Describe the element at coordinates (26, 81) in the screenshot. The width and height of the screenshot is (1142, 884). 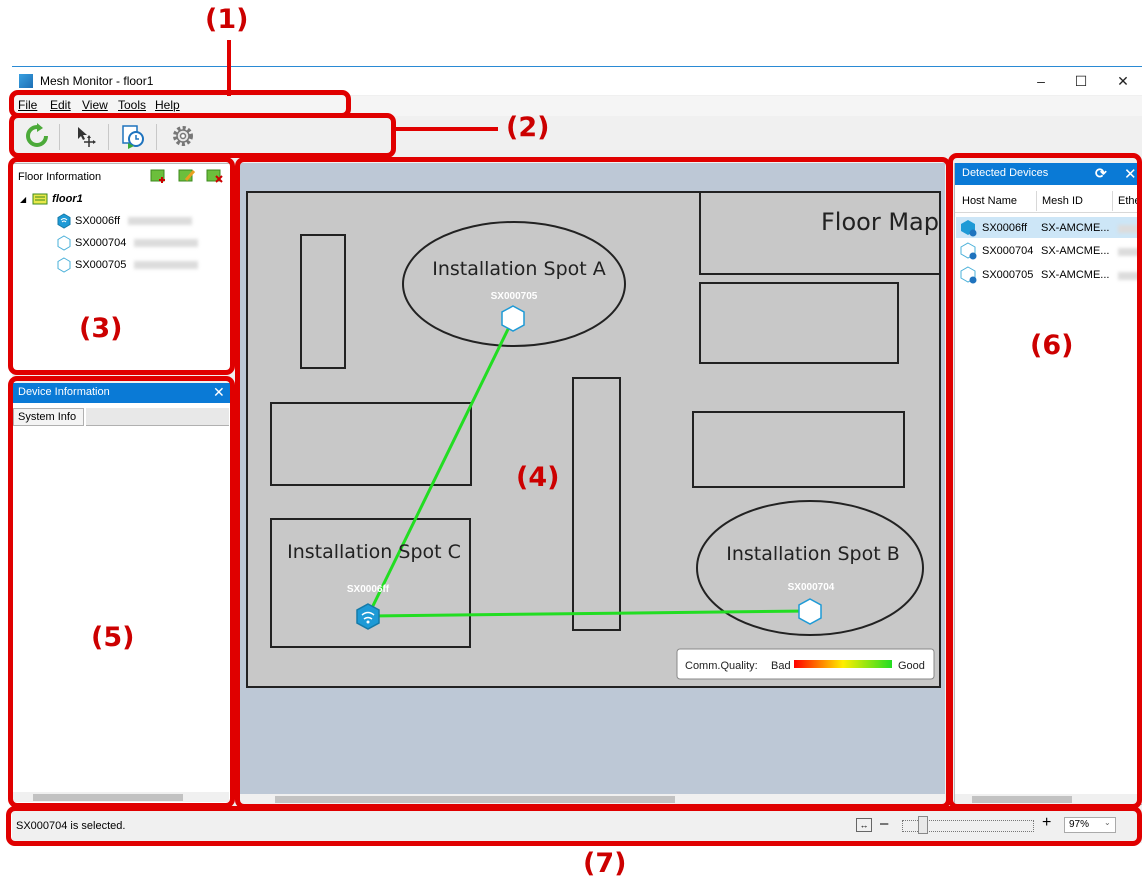
I see `app-icon` at that location.